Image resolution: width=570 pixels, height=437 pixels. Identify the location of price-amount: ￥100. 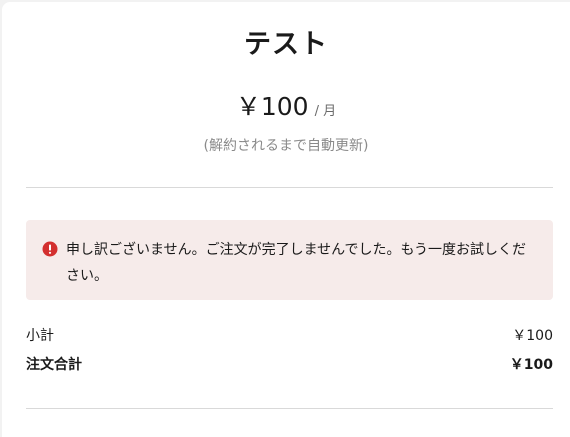
(272, 106).